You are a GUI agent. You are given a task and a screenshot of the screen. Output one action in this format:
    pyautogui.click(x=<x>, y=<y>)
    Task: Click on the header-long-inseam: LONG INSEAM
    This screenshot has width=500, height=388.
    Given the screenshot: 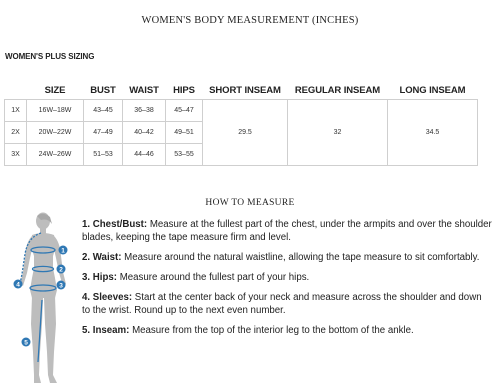 What is the action you would take?
    pyautogui.click(x=432, y=90)
    